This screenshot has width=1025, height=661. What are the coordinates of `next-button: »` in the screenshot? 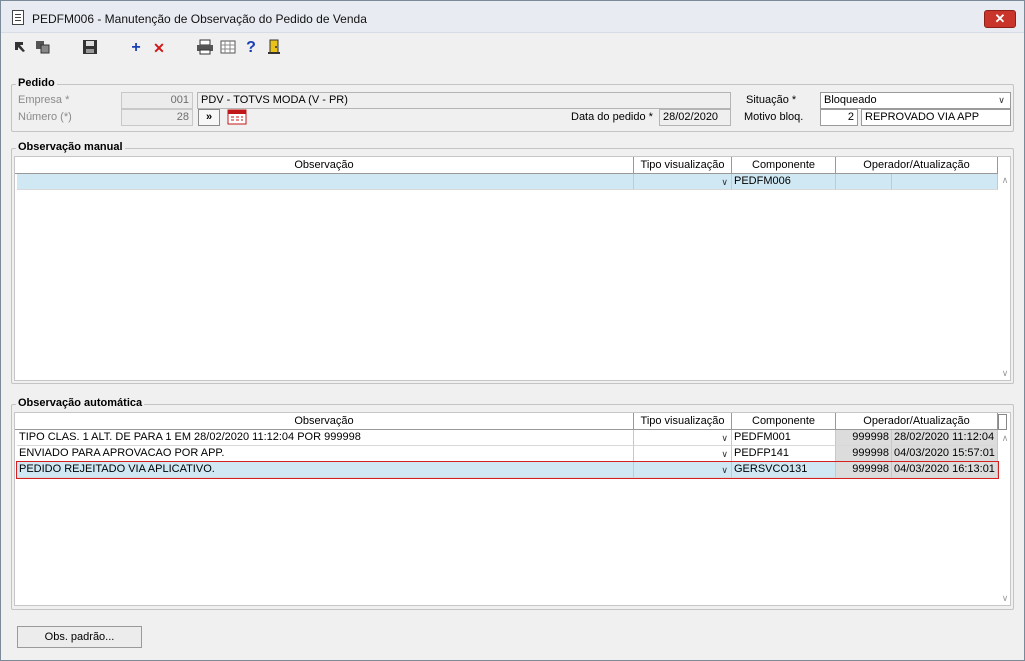 It's located at (209, 117).